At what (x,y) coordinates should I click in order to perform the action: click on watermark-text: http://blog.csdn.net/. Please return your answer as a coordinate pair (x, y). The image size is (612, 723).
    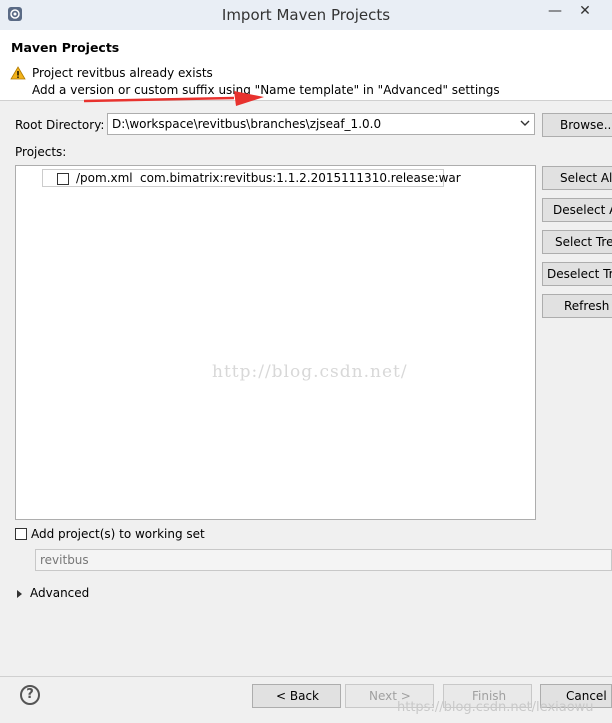
    Looking at the image, I should click on (310, 372).